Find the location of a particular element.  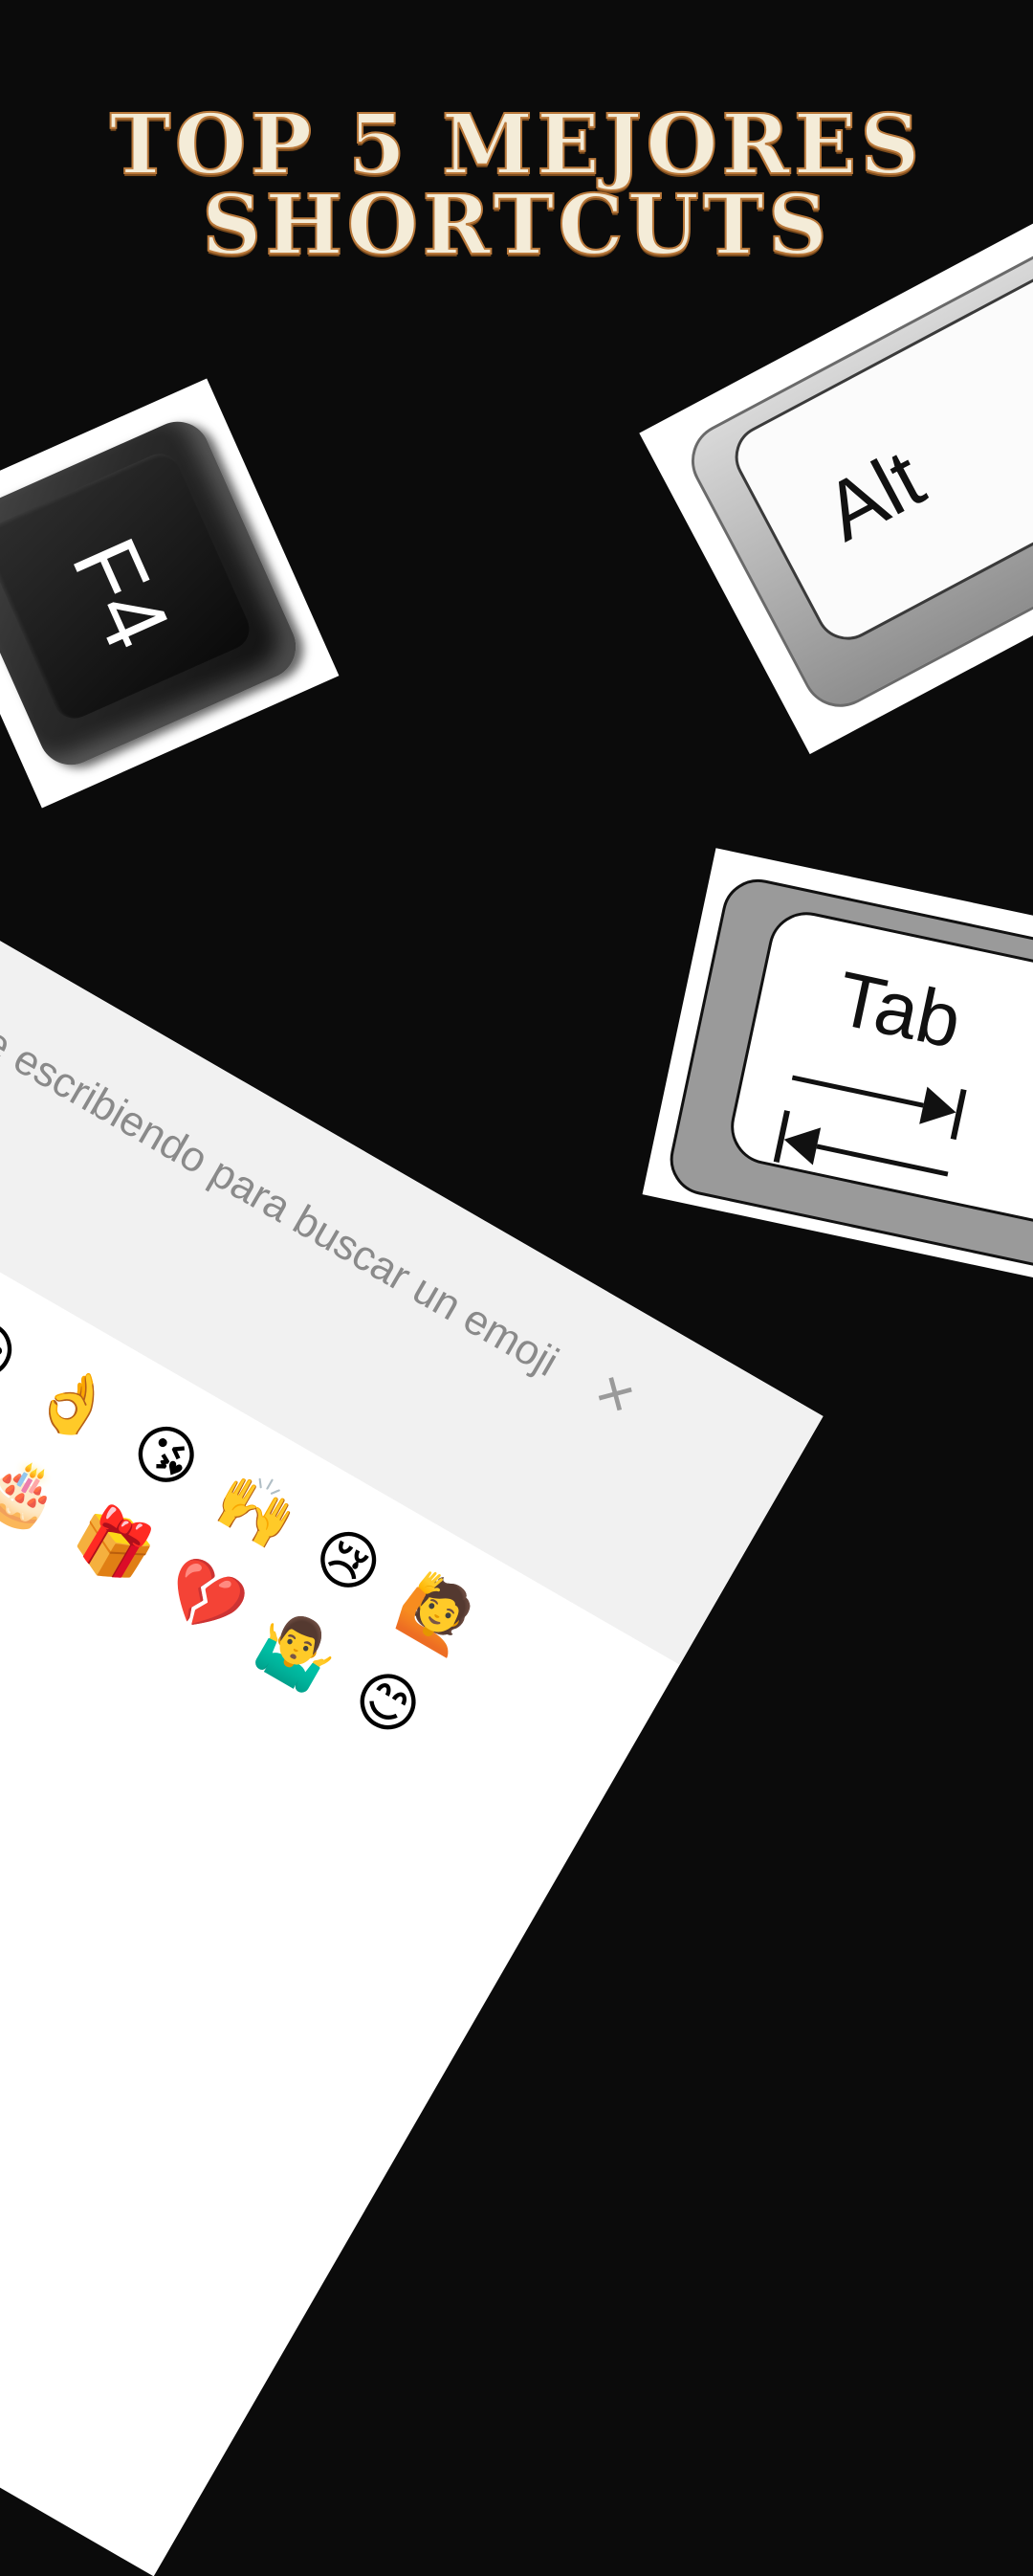

alt-keycap: Alt is located at coordinates (855, 476).